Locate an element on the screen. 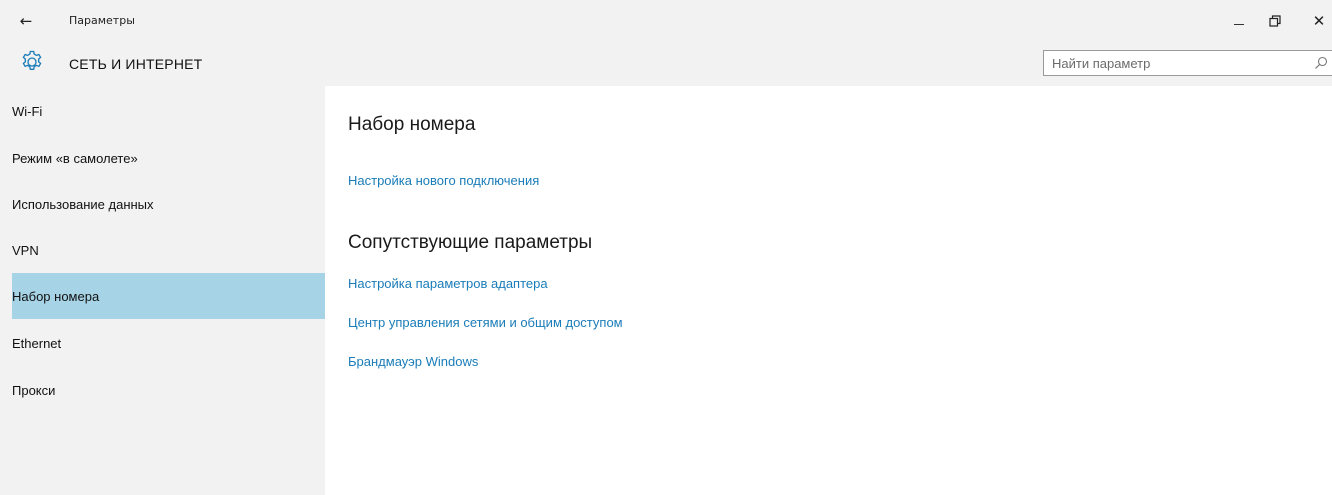  link-network-sharing-center: Центр управления сетями и общим доступом is located at coordinates (485, 322).